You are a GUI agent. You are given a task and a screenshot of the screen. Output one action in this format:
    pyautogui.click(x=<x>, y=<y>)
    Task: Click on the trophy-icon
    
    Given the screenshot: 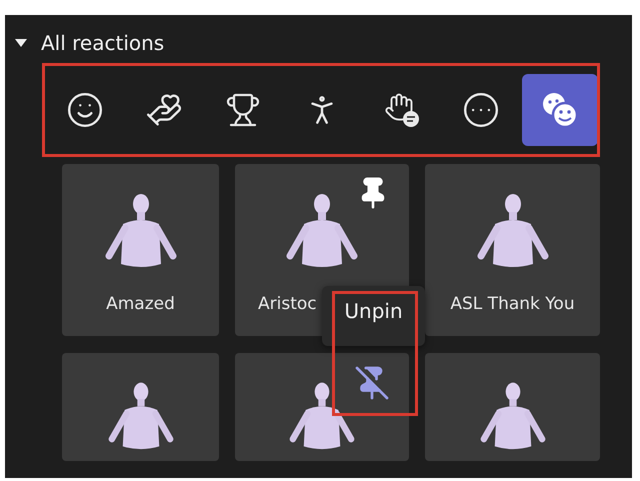 What is the action you would take?
    pyautogui.click(x=243, y=110)
    